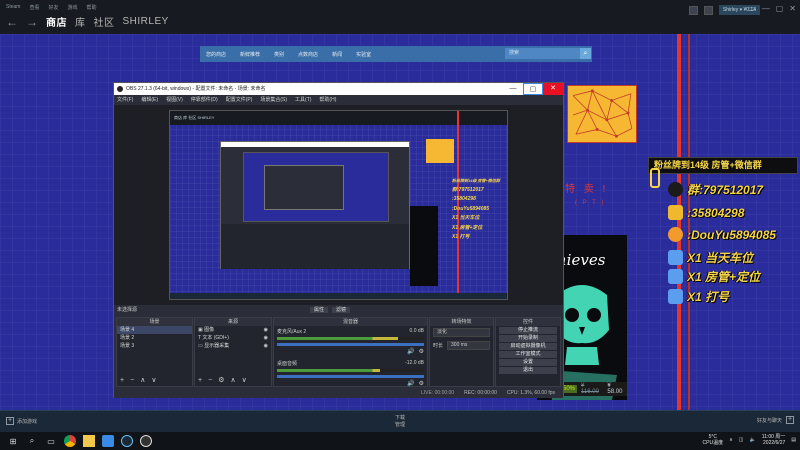 This screenshot has height=450, width=800. Describe the element at coordinates (780, 8) in the screenshot. I see `maximize-button: ▢` at that location.